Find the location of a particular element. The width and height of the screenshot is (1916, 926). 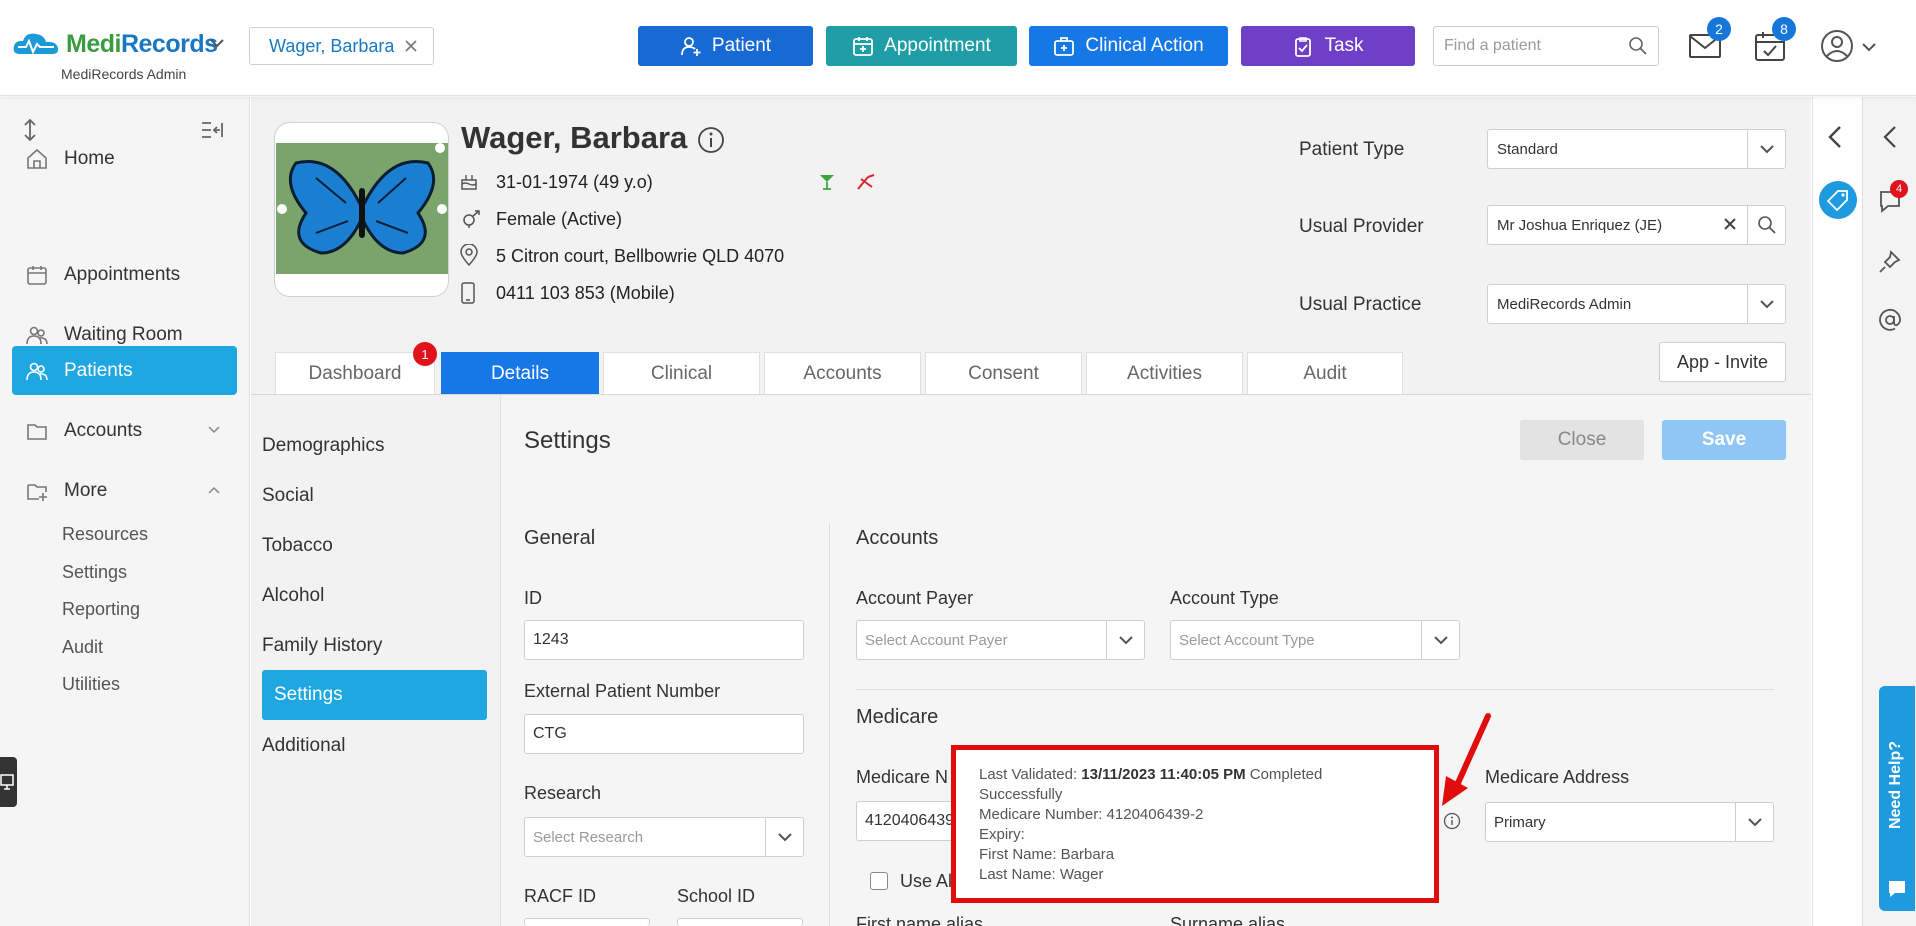

patient-search-input: Find a patient is located at coordinates (1546, 46).